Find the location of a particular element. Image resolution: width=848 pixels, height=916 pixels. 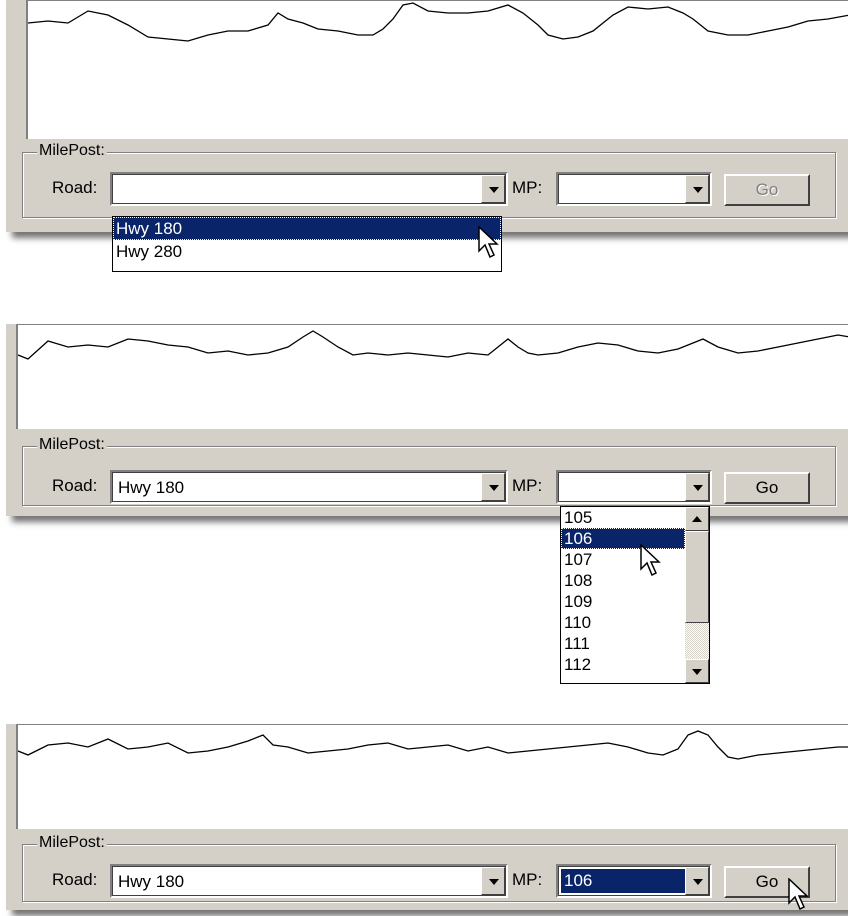

scroll-up-icon is located at coordinates (697, 519).